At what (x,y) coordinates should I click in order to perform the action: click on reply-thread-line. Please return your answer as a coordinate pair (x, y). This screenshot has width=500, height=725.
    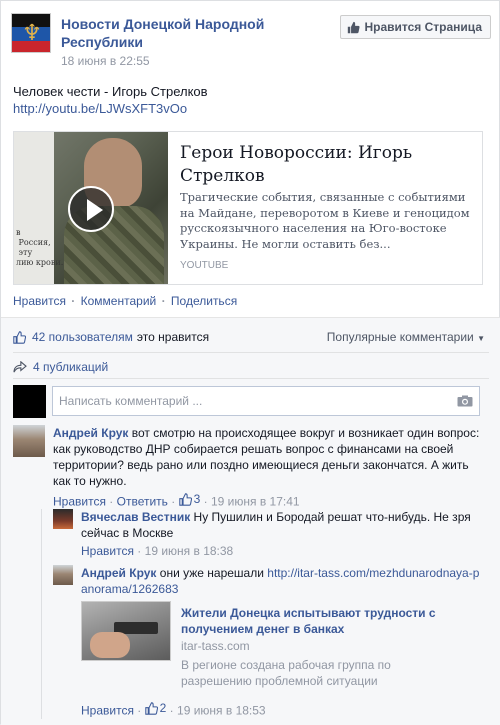
    Looking at the image, I should click on (41, 614).